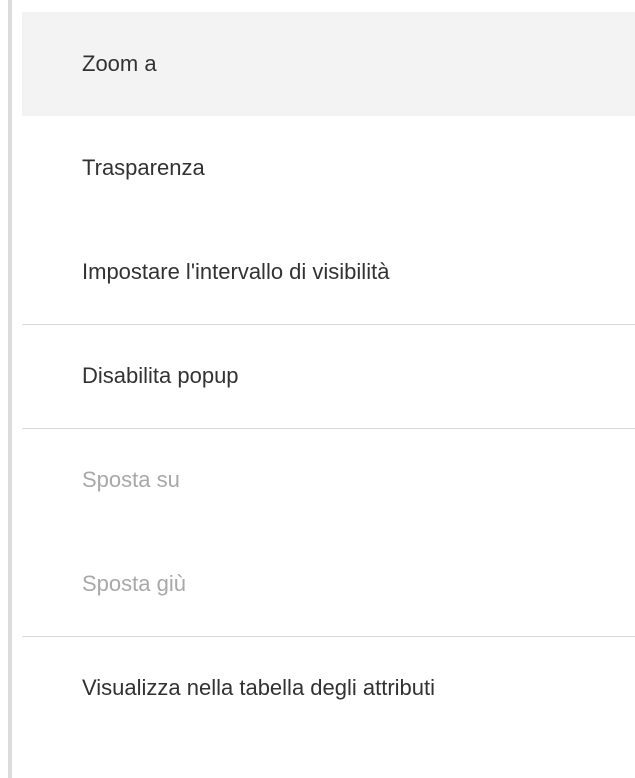  I want to click on menu-item-disable-popup: Disabilita popup, so click(328, 376).